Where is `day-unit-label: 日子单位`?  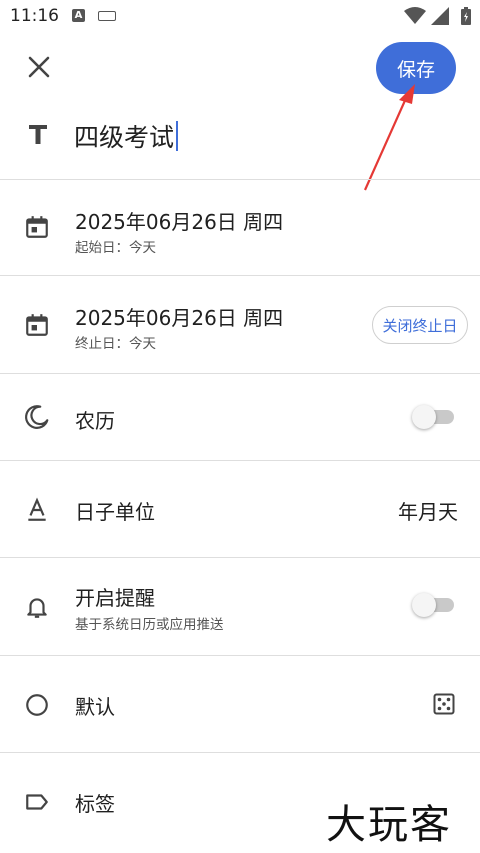 day-unit-label: 日子单位 is located at coordinates (115, 512).